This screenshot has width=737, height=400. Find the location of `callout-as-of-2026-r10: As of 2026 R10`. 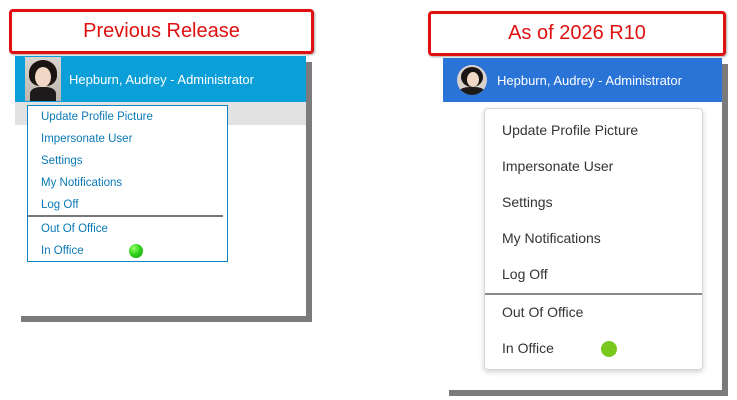

callout-as-of-2026-r10: As of 2026 R10 is located at coordinates (577, 33).